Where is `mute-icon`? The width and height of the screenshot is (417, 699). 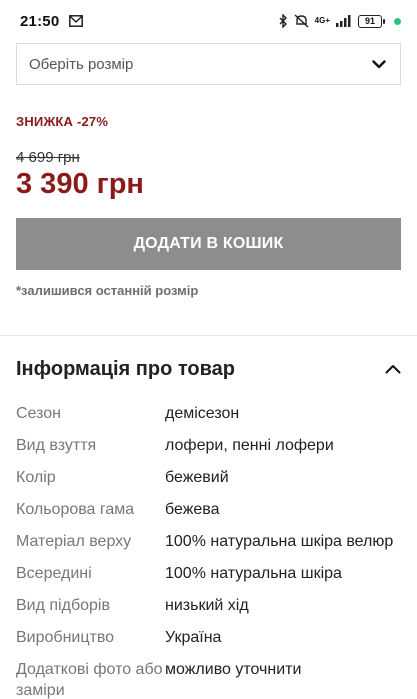 mute-icon is located at coordinates (301, 21).